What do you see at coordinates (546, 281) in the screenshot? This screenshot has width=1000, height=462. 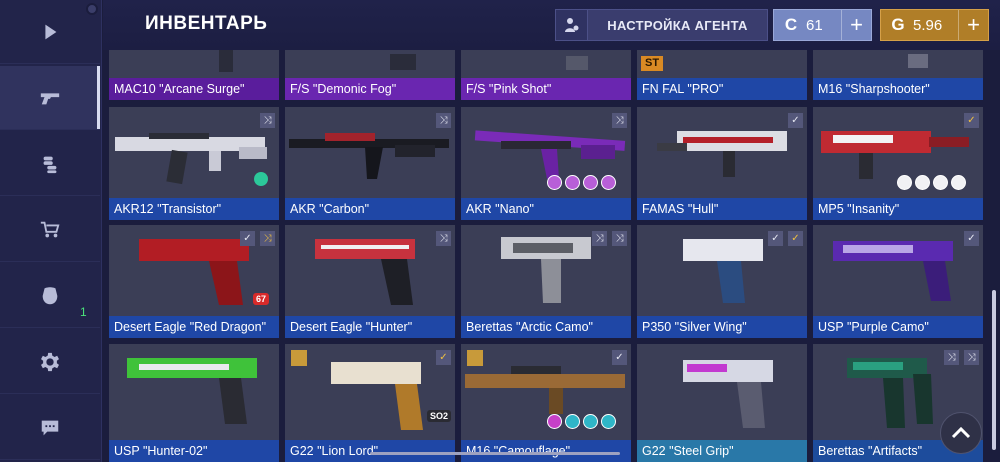 I see `item-card: ⤨ ⤨ Berettas "Arctic Camo"` at bounding box center [546, 281].